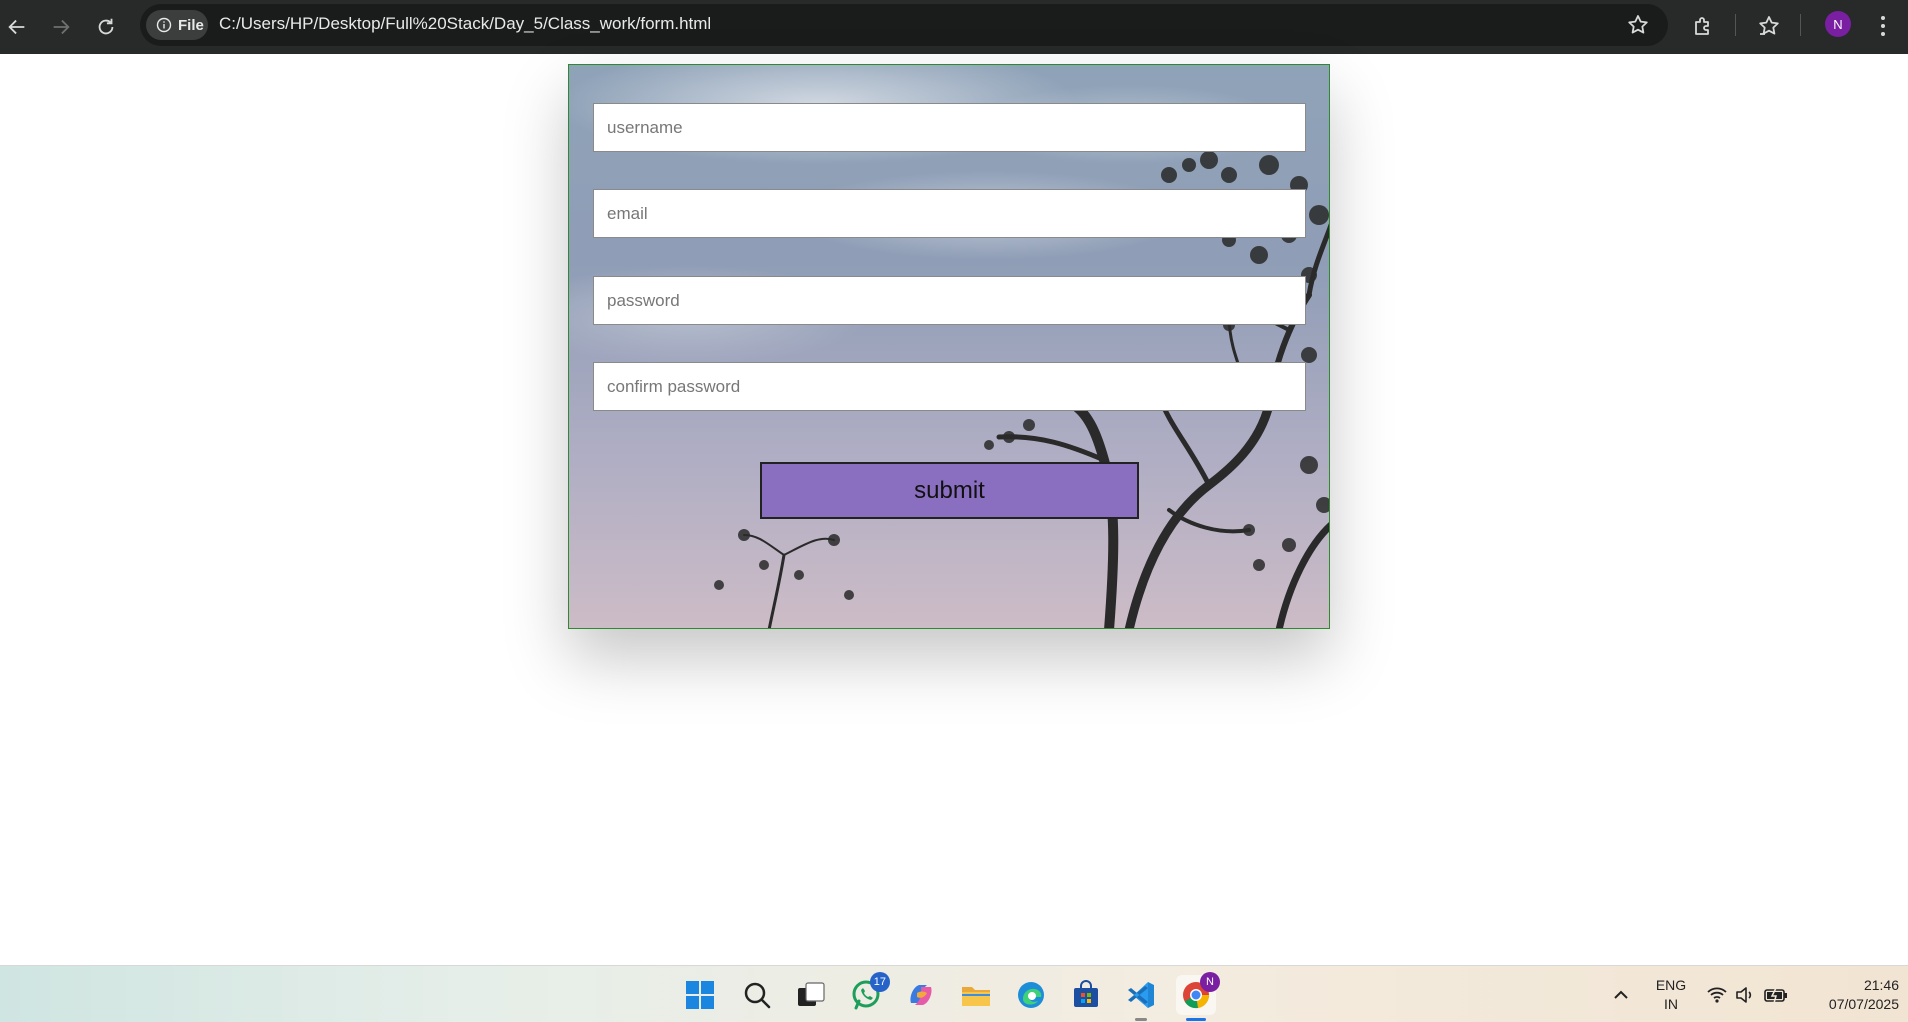  I want to click on language-indicator: ENG IN, so click(1671, 995).